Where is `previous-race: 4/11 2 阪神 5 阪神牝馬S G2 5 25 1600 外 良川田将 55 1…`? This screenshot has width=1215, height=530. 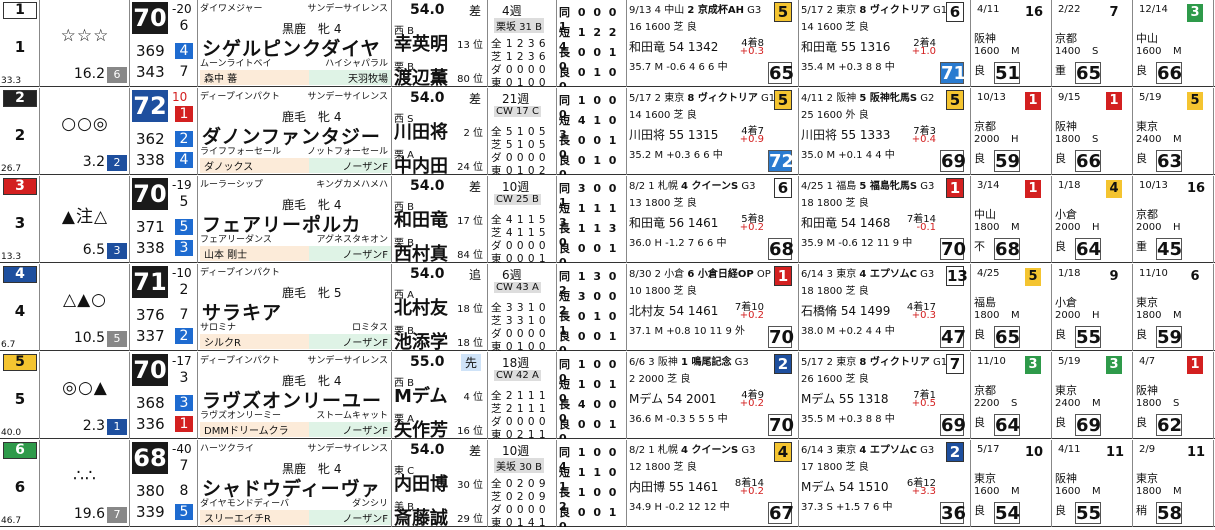 previous-race: 4/11 2 阪神 5 阪神牝馬S G2 5 25 1600 外 良川田将 55 1… is located at coordinates (885, 131).